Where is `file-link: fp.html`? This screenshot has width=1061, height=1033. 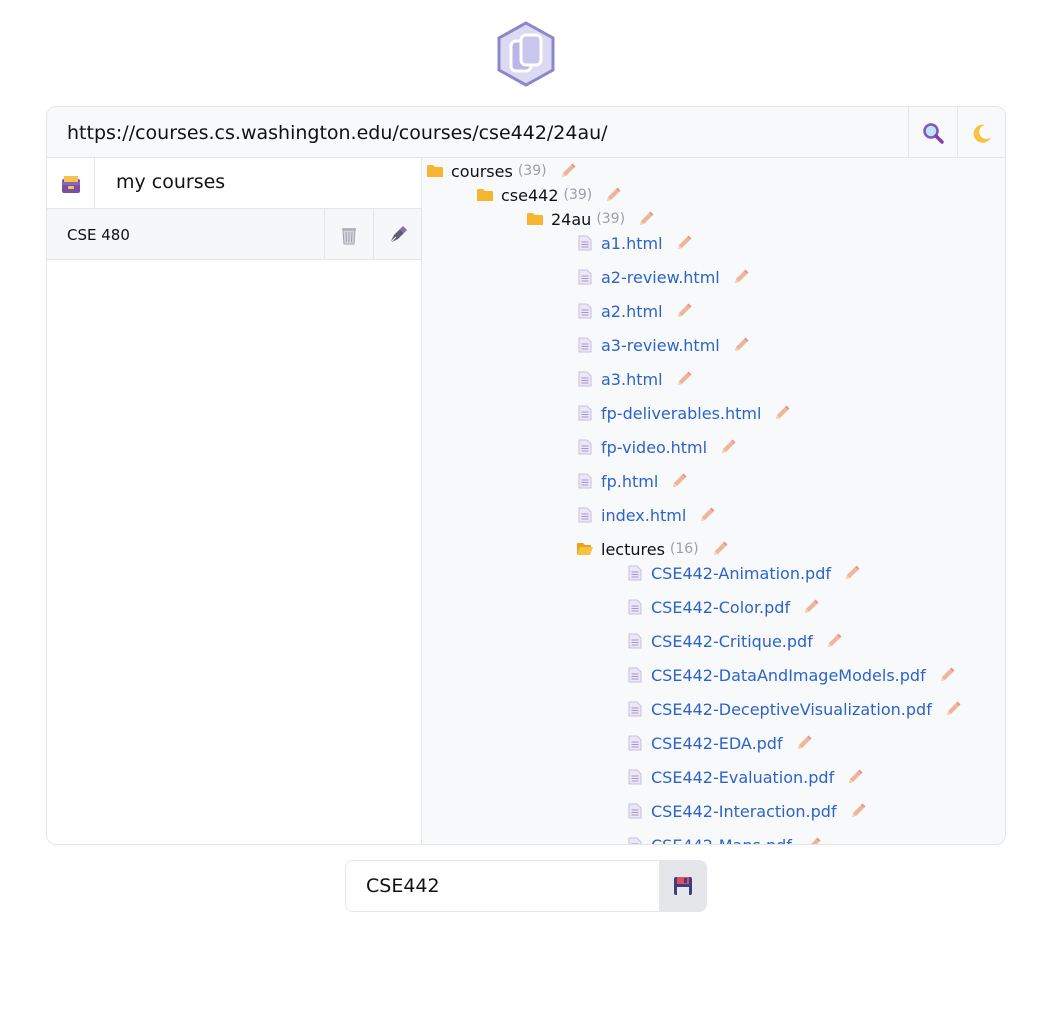
file-link: fp.html is located at coordinates (629, 481).